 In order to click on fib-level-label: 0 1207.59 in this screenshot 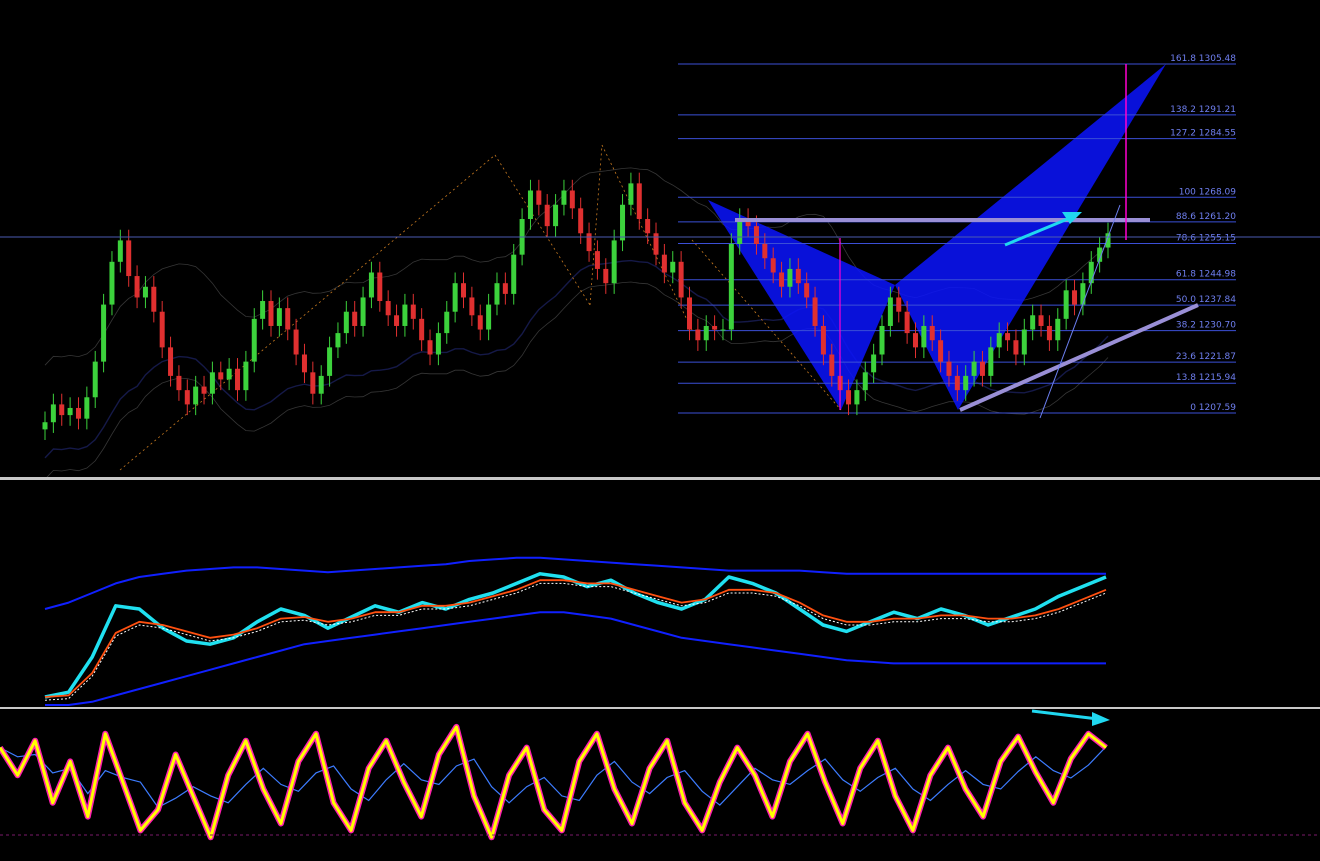, I will do `click(1213, 408)`.